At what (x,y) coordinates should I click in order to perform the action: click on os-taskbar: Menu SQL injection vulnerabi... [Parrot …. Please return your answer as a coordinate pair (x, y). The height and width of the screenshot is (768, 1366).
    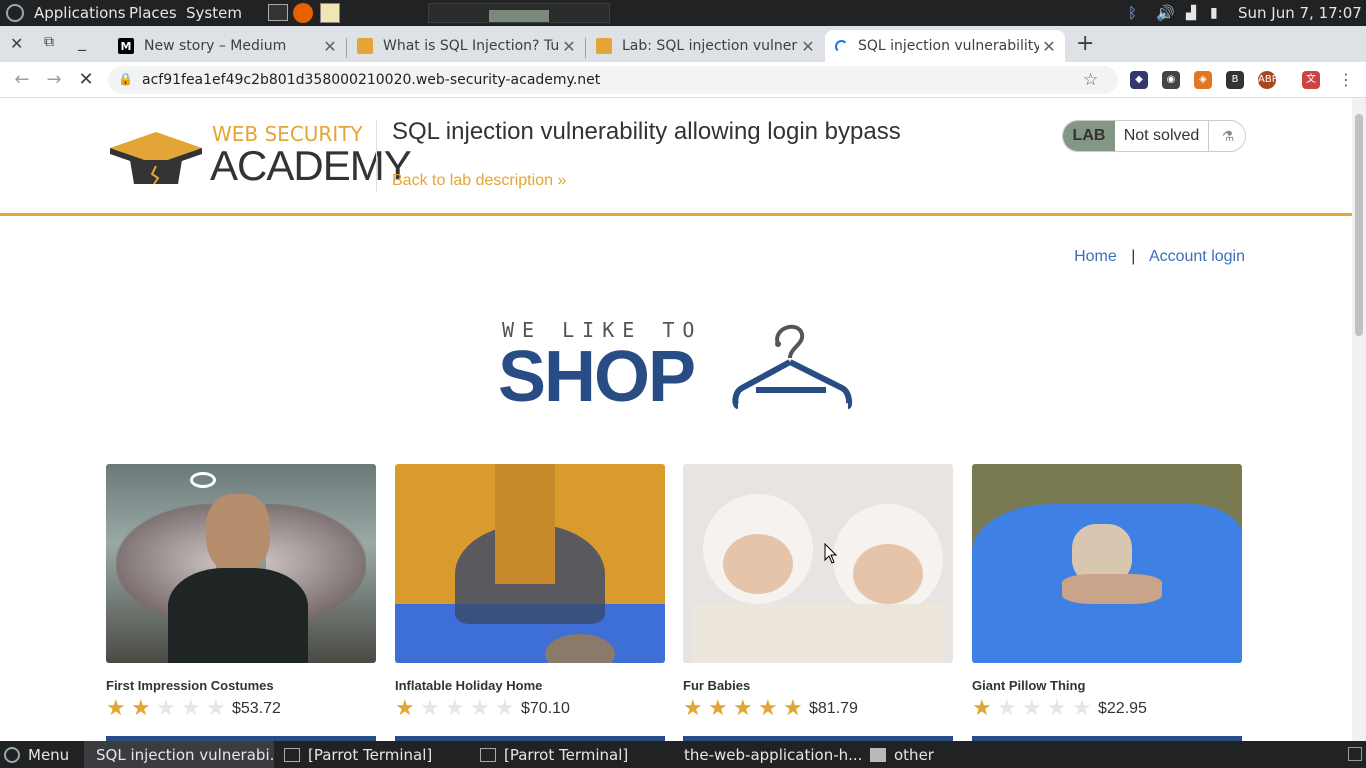
    Looking at the image, I should click on (683, 754).